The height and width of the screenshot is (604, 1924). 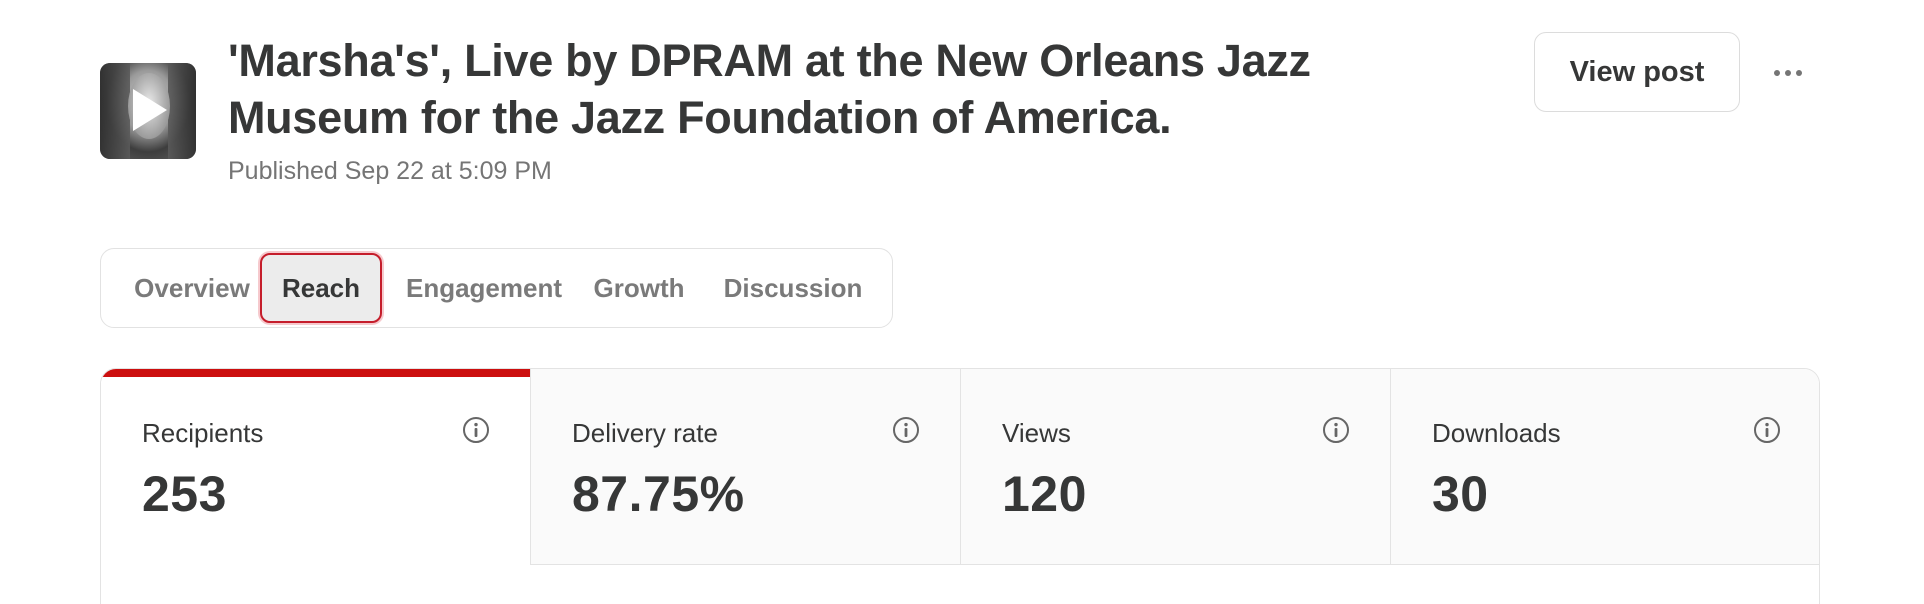 I want to click on tab-growth: Growth, so click(x=639, y=288).